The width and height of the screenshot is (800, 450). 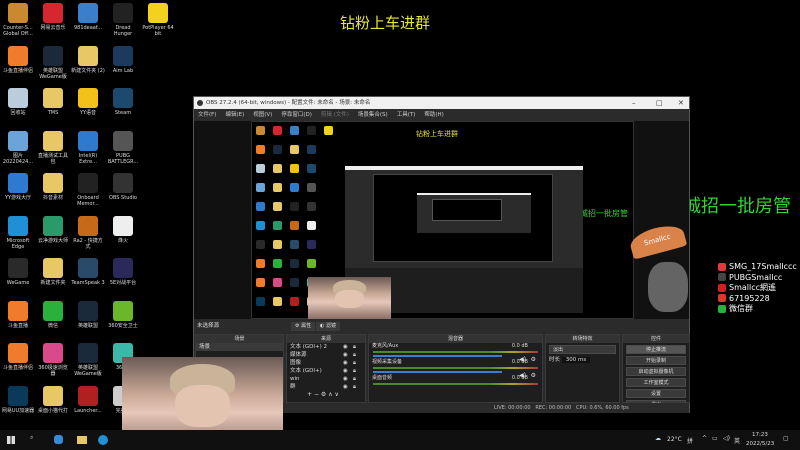 I want to click on edge-icon, so click(x=103, y=440).